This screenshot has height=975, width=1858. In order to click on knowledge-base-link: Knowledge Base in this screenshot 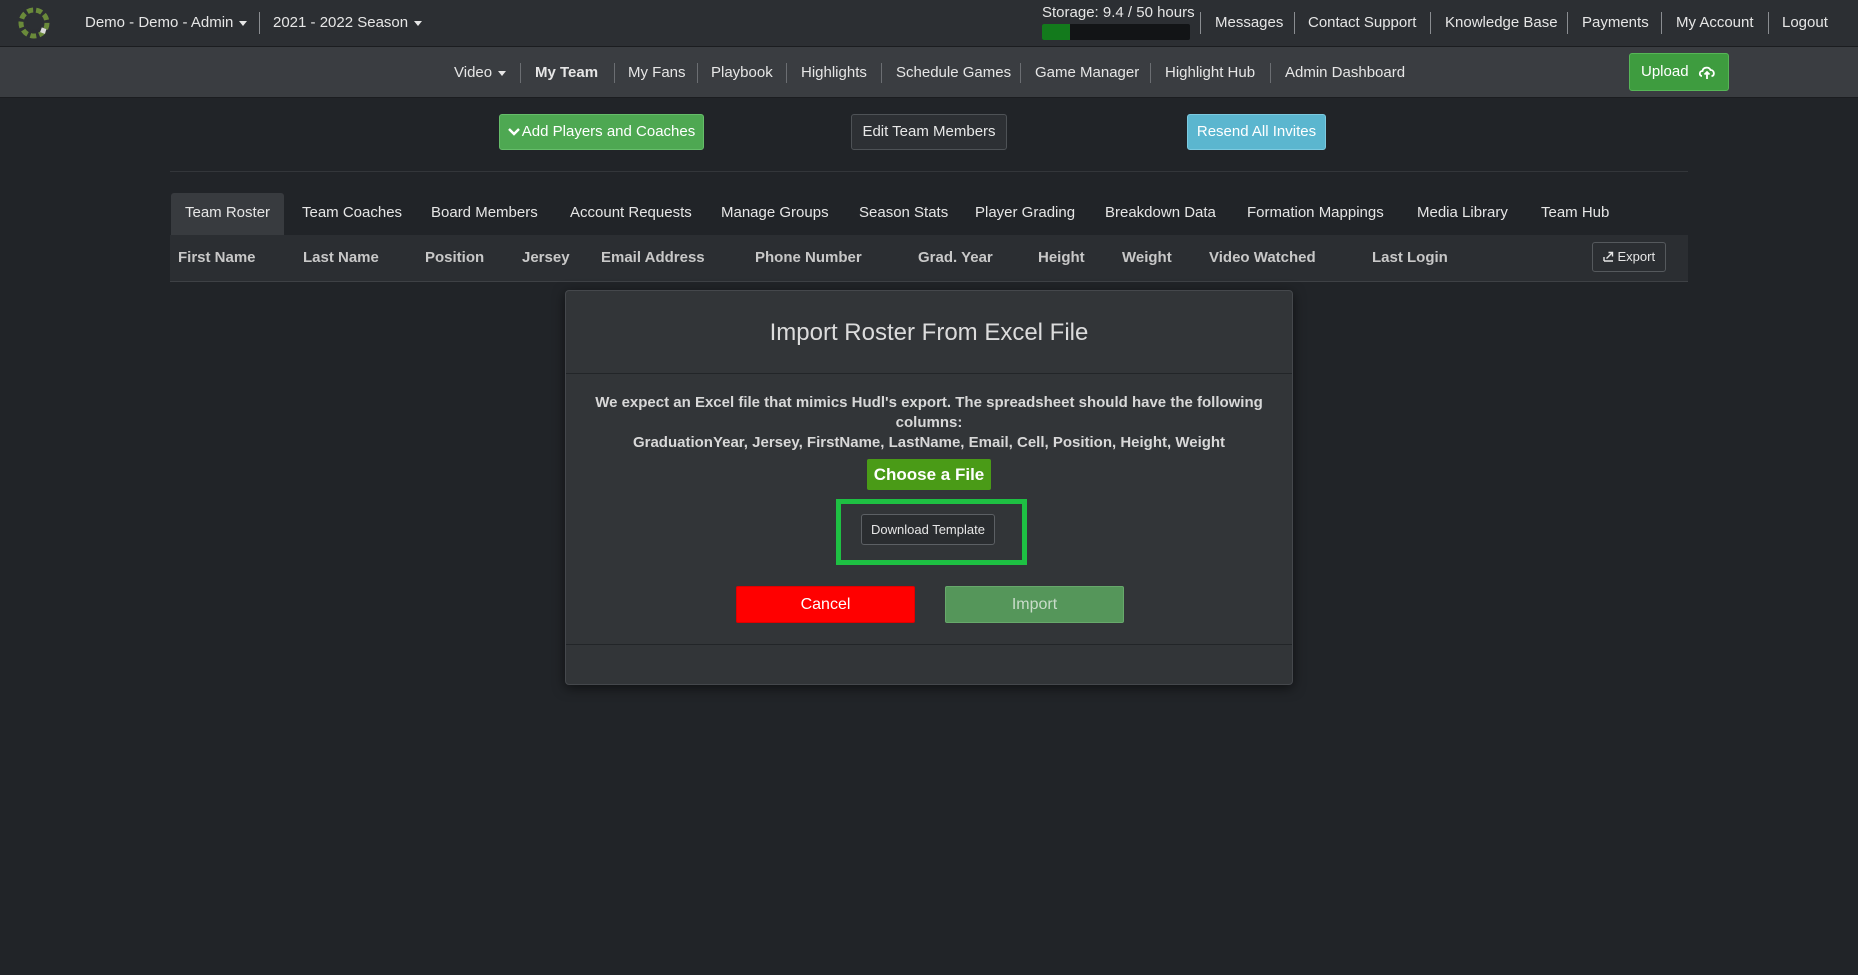, I will do `click(1501, 23)`.